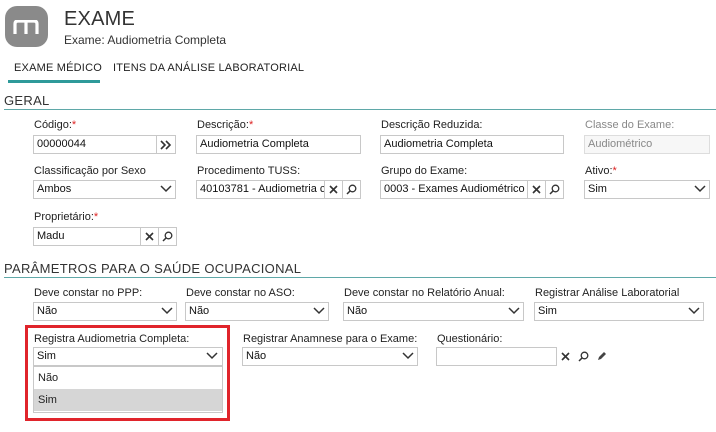 The height and width of the screenshot is (432, 716). I want to click on codigo-label: Código:*, so click(55, 125).